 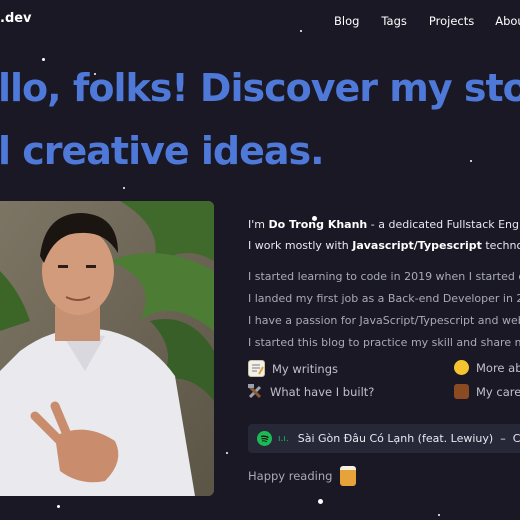 What do you see at coordinates (348, 476) in the screenshot?
I see `beer-mugs-icon` at bounding box center [348, 476].